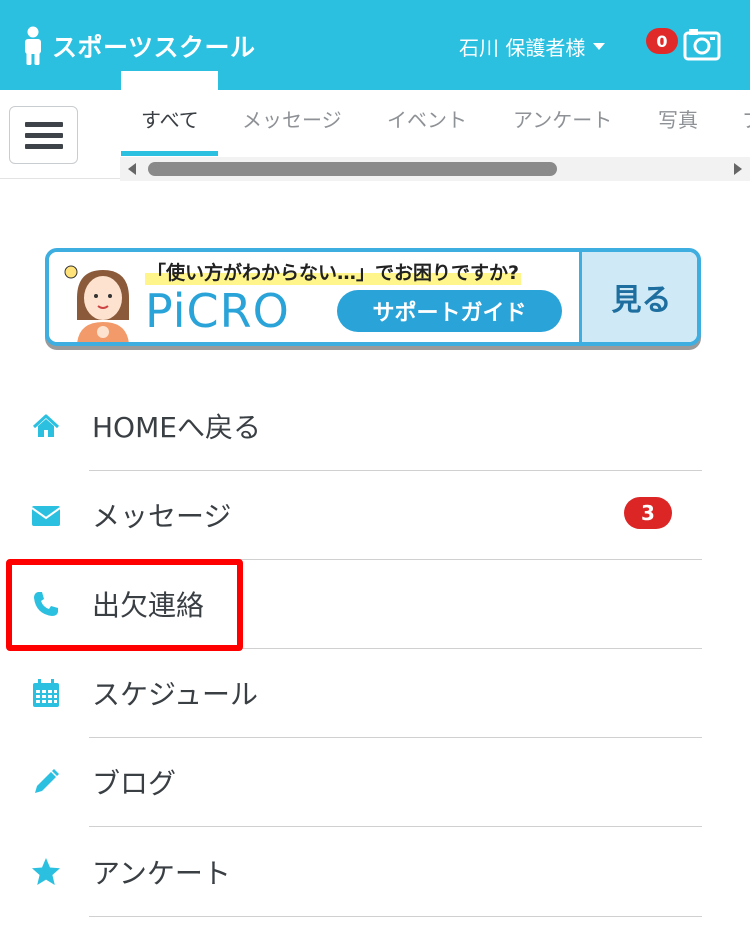  I want to click on hamburger-menu-button, so click(43, 135).